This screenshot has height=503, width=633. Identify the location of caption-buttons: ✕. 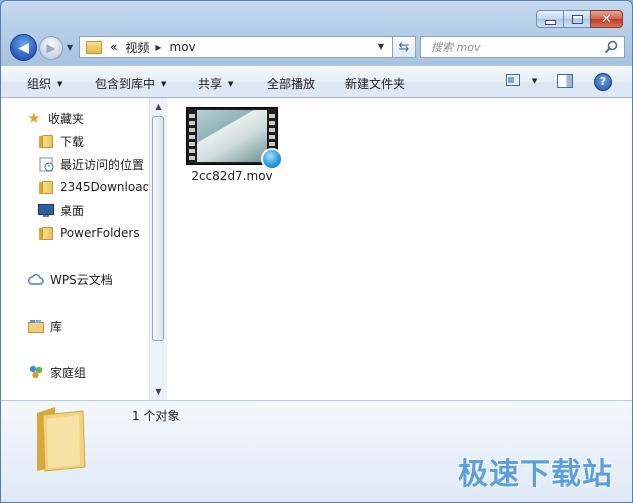
(579, 19).